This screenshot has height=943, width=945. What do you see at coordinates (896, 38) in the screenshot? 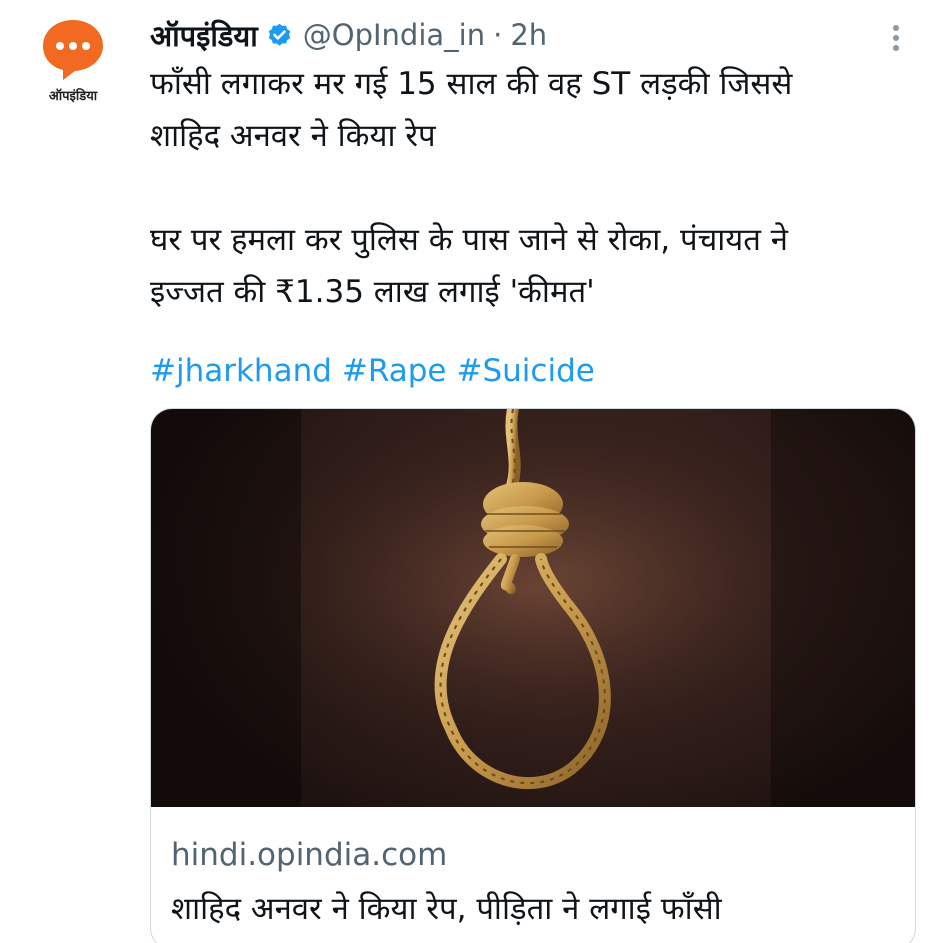
I see `more-options-icon` at bounding box center [896, 38].